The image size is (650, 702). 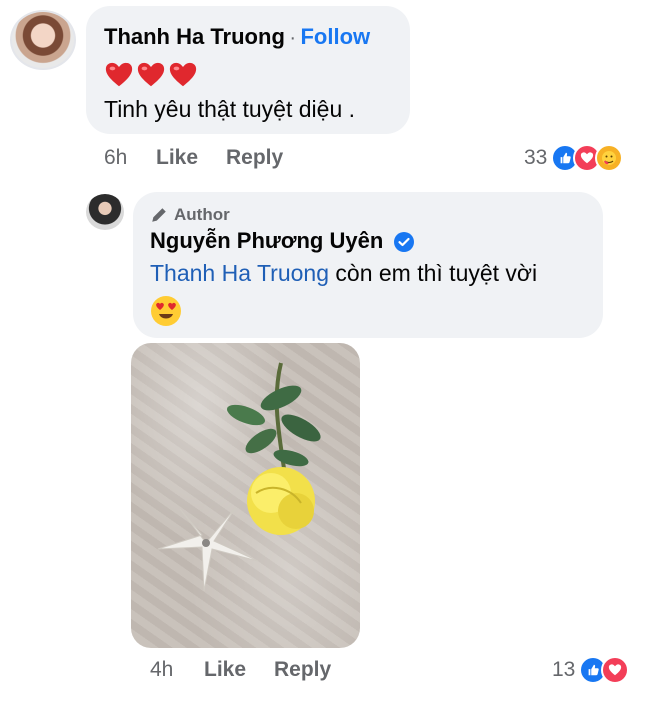 What do you see at coordinates (115, 158) in the screenshot?
I see `comment-timestamp: 6h` at bounding box center [115, 158].